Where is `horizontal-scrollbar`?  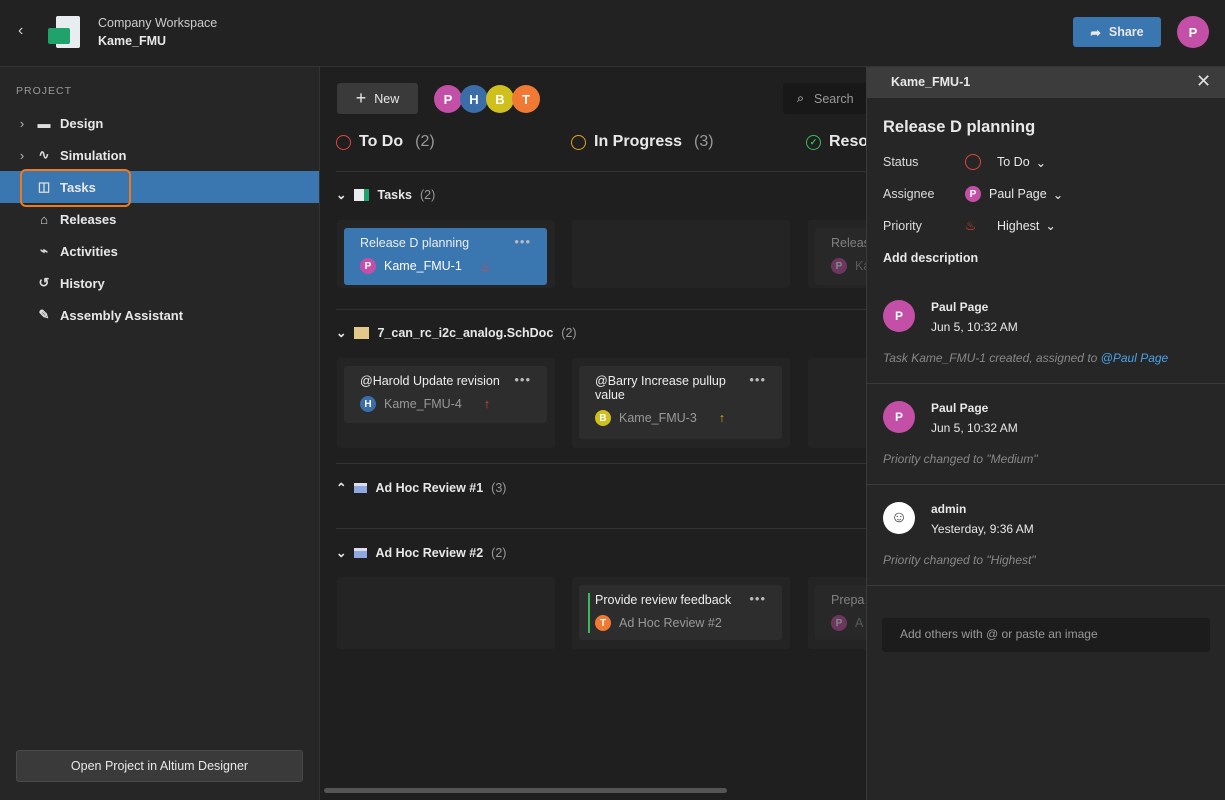
horizontal-scrollbar is located at coordinates (525, 790).